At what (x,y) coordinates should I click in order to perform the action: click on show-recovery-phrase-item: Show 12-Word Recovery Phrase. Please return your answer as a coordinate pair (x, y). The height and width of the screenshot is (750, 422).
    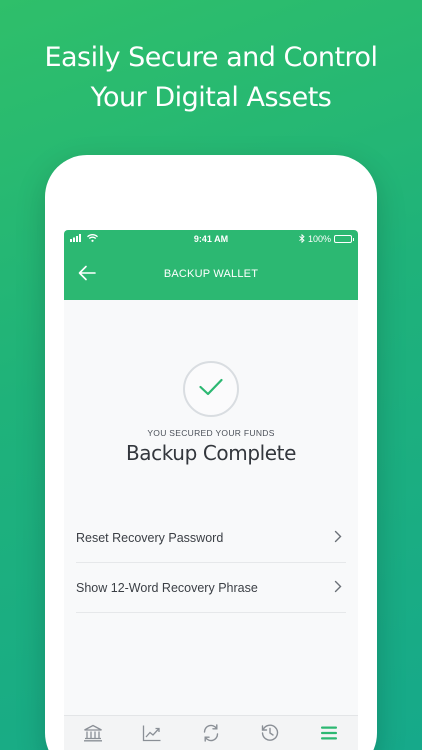
    Looking at the image, I should click on (211, 588).